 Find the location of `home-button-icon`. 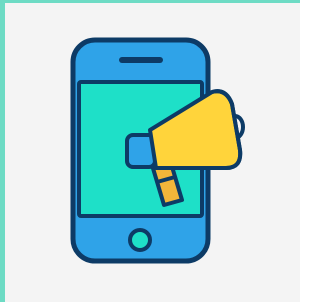

home-button-icon is located at coordinates (140, 240).